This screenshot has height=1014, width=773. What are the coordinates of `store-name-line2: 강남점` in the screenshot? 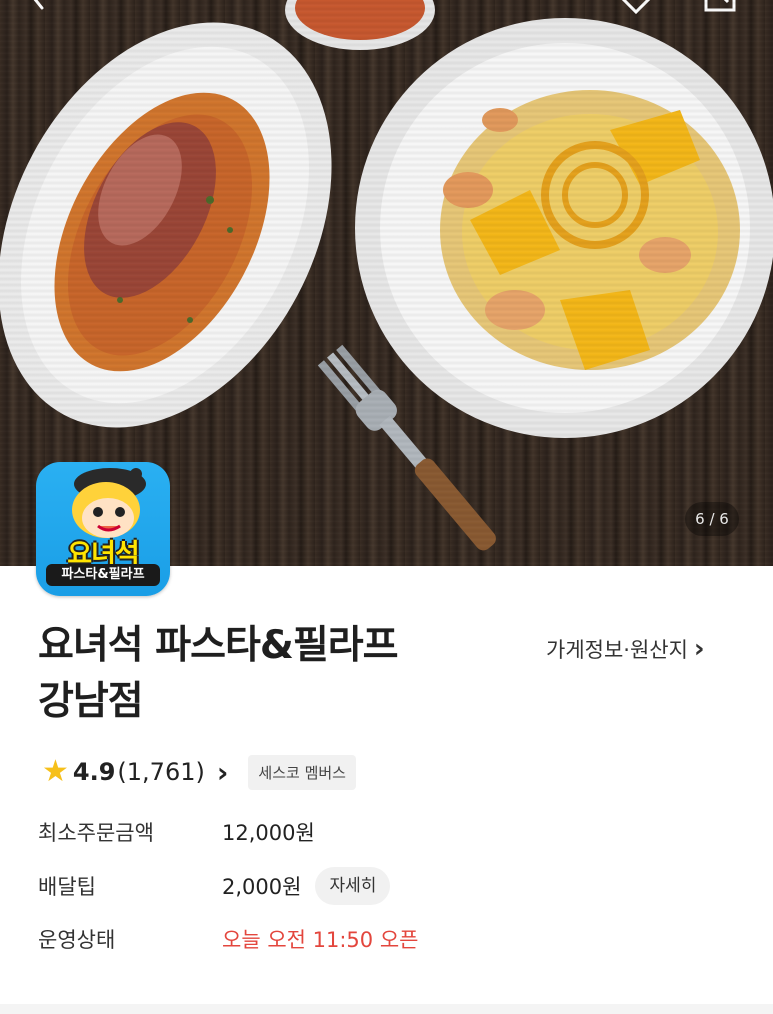 It's located at (91, 701).